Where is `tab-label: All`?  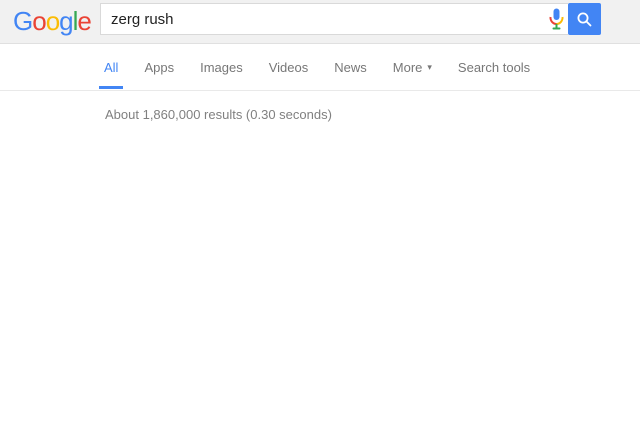 tab-label: All is located at coordinates (111, 67).